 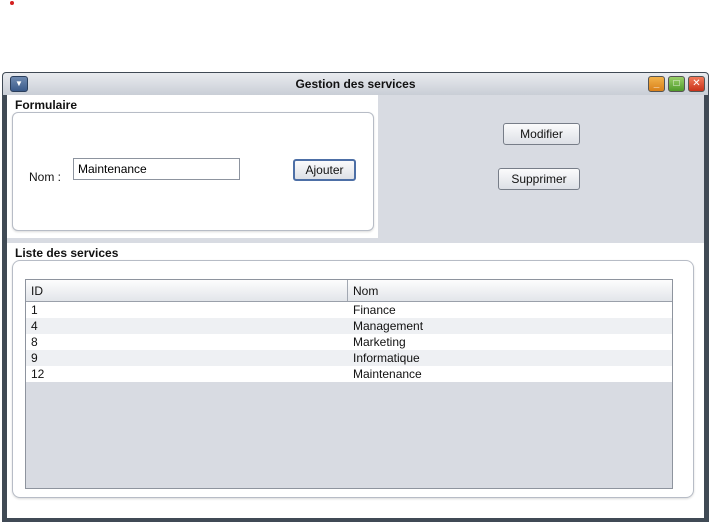 I want to click on cell-nom: Informatique, so click(x=386, y=358).